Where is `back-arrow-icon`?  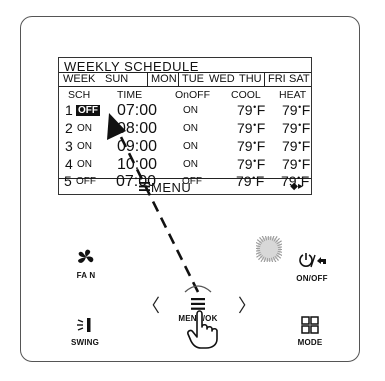
back-arrow-icon is located at coordinates (321, 260).